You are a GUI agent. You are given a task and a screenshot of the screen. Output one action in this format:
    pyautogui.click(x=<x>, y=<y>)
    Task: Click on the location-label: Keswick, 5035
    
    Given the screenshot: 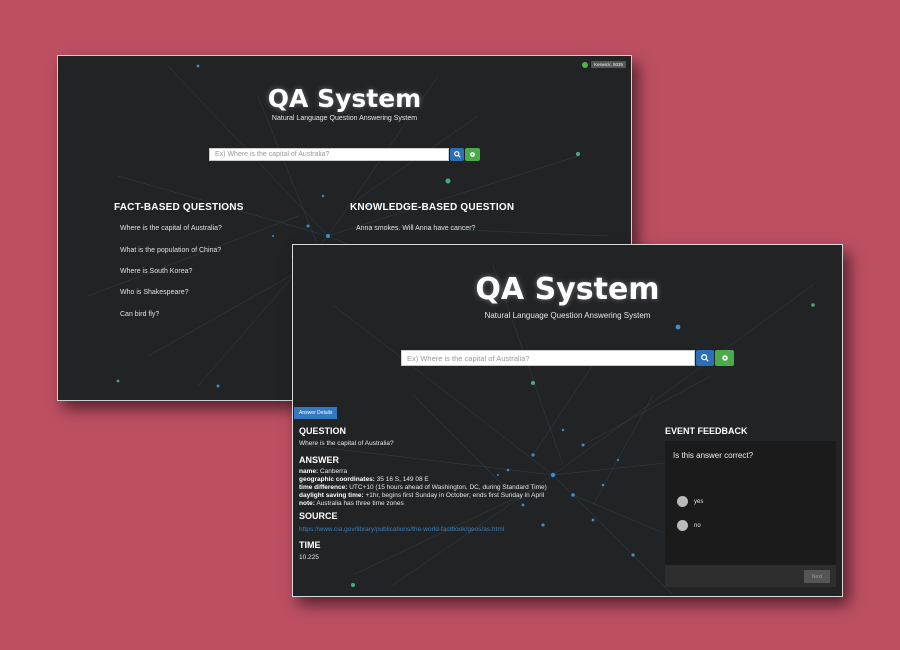 What is the action you would take?
    pyautogui.click(x=608, y=64)
    